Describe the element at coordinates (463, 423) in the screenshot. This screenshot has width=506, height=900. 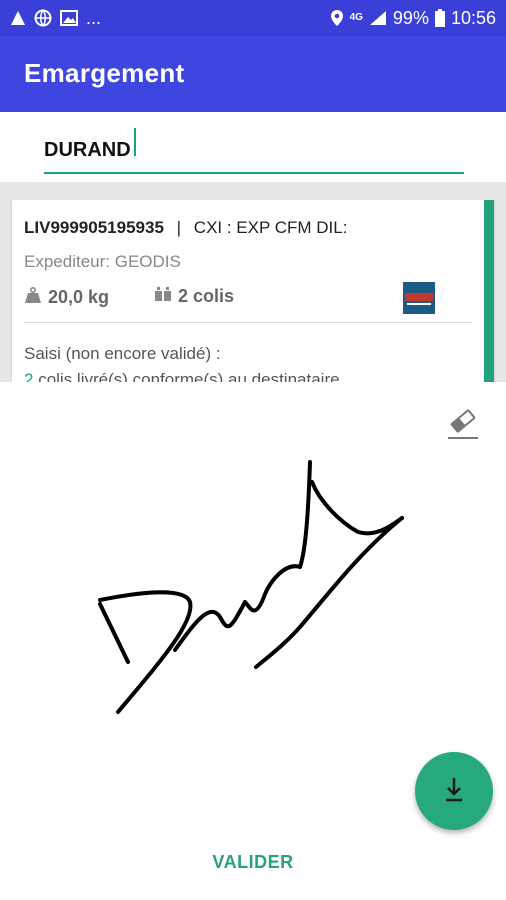
I see `eraser-icon` at that location.